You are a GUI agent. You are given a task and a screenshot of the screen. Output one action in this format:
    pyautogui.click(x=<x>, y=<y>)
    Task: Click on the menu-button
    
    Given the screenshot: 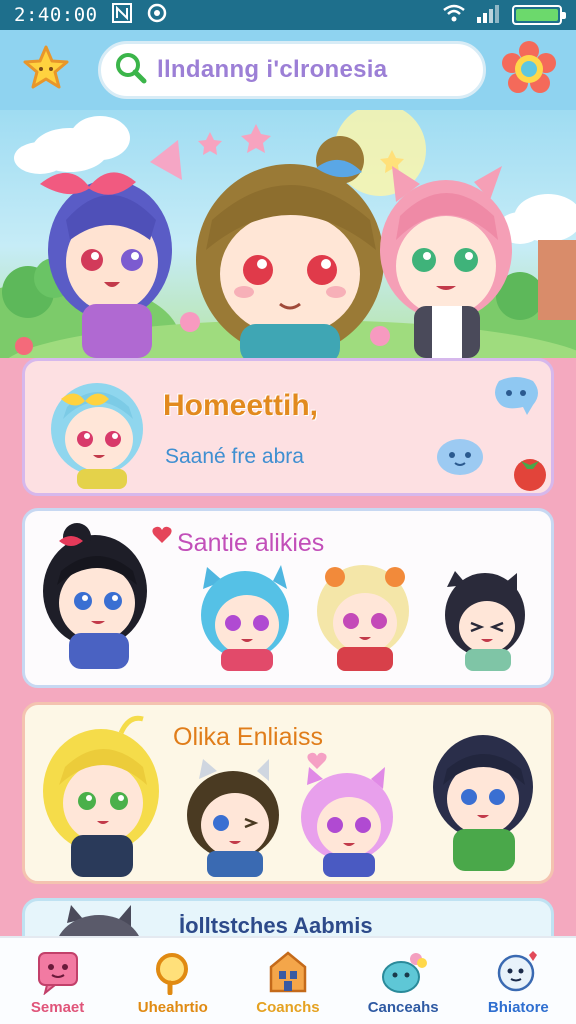 What is the action you would take?
    pyautogui.click(x=529, y=70)
    